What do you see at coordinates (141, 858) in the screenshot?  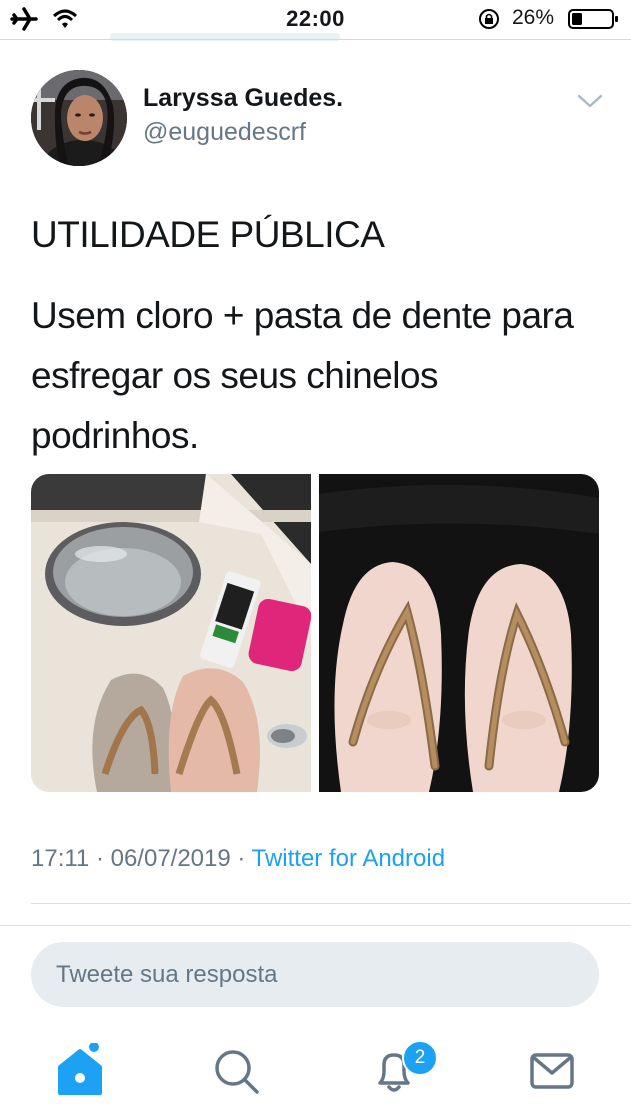 I see `tweet-timestamp: 17:11 · 06/07/2019 ·` at bounding box center [141, 858].